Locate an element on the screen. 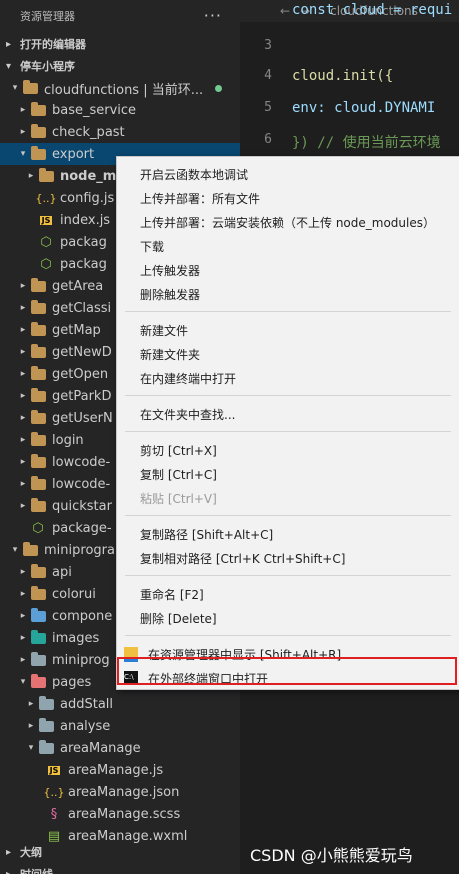 The image size is (459, 874). menu-item: 新建文件夹 is located at coordinates (288, 354).